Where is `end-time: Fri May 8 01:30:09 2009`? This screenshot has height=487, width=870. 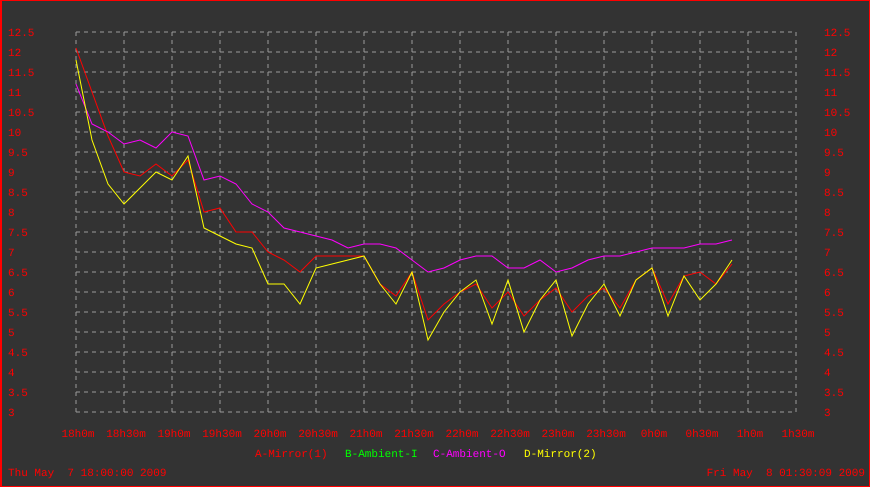 end-time: Fri May 8 01:30:09 2009 is located at coordinates (785, 474).